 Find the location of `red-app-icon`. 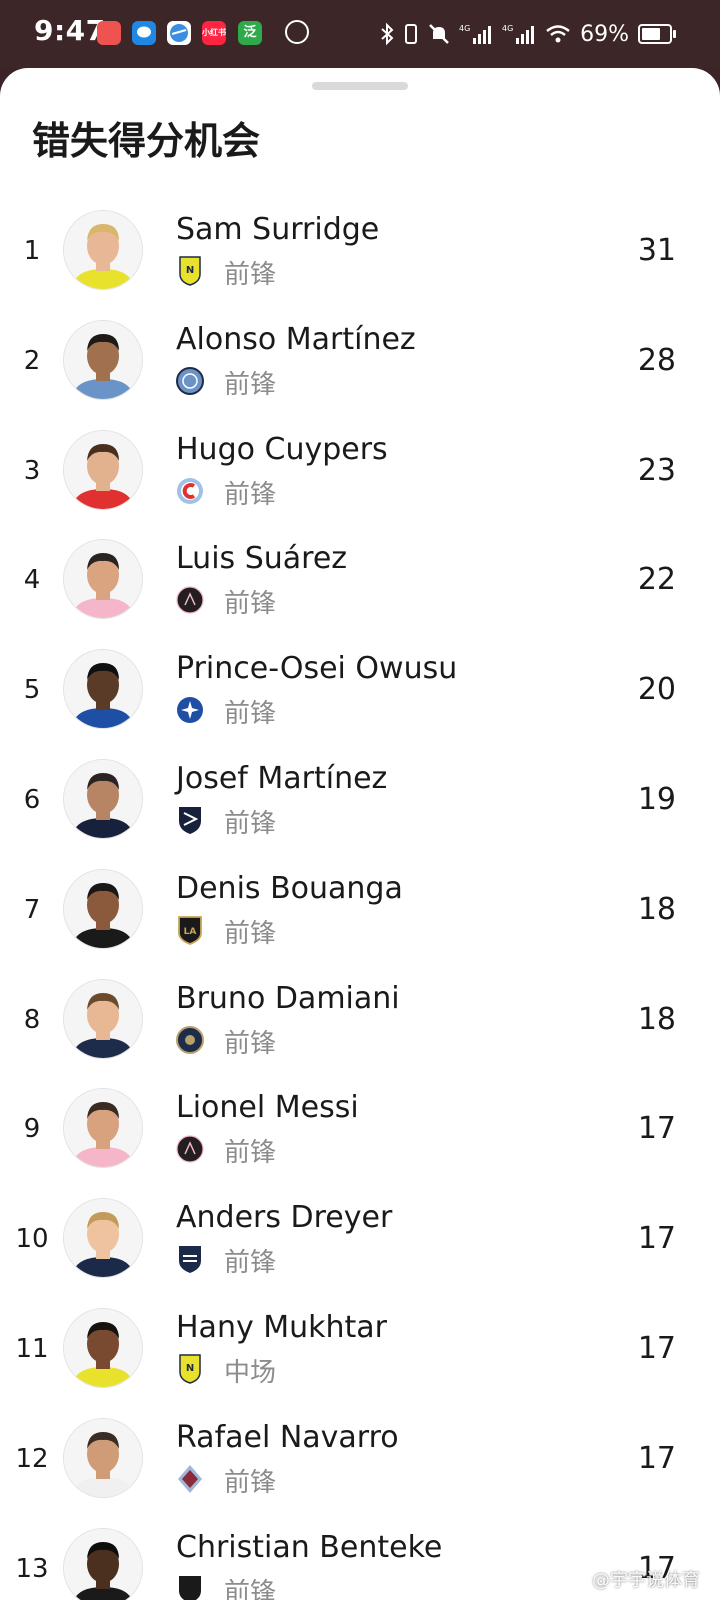

red-app-icon is located at coordinates (109, 33).